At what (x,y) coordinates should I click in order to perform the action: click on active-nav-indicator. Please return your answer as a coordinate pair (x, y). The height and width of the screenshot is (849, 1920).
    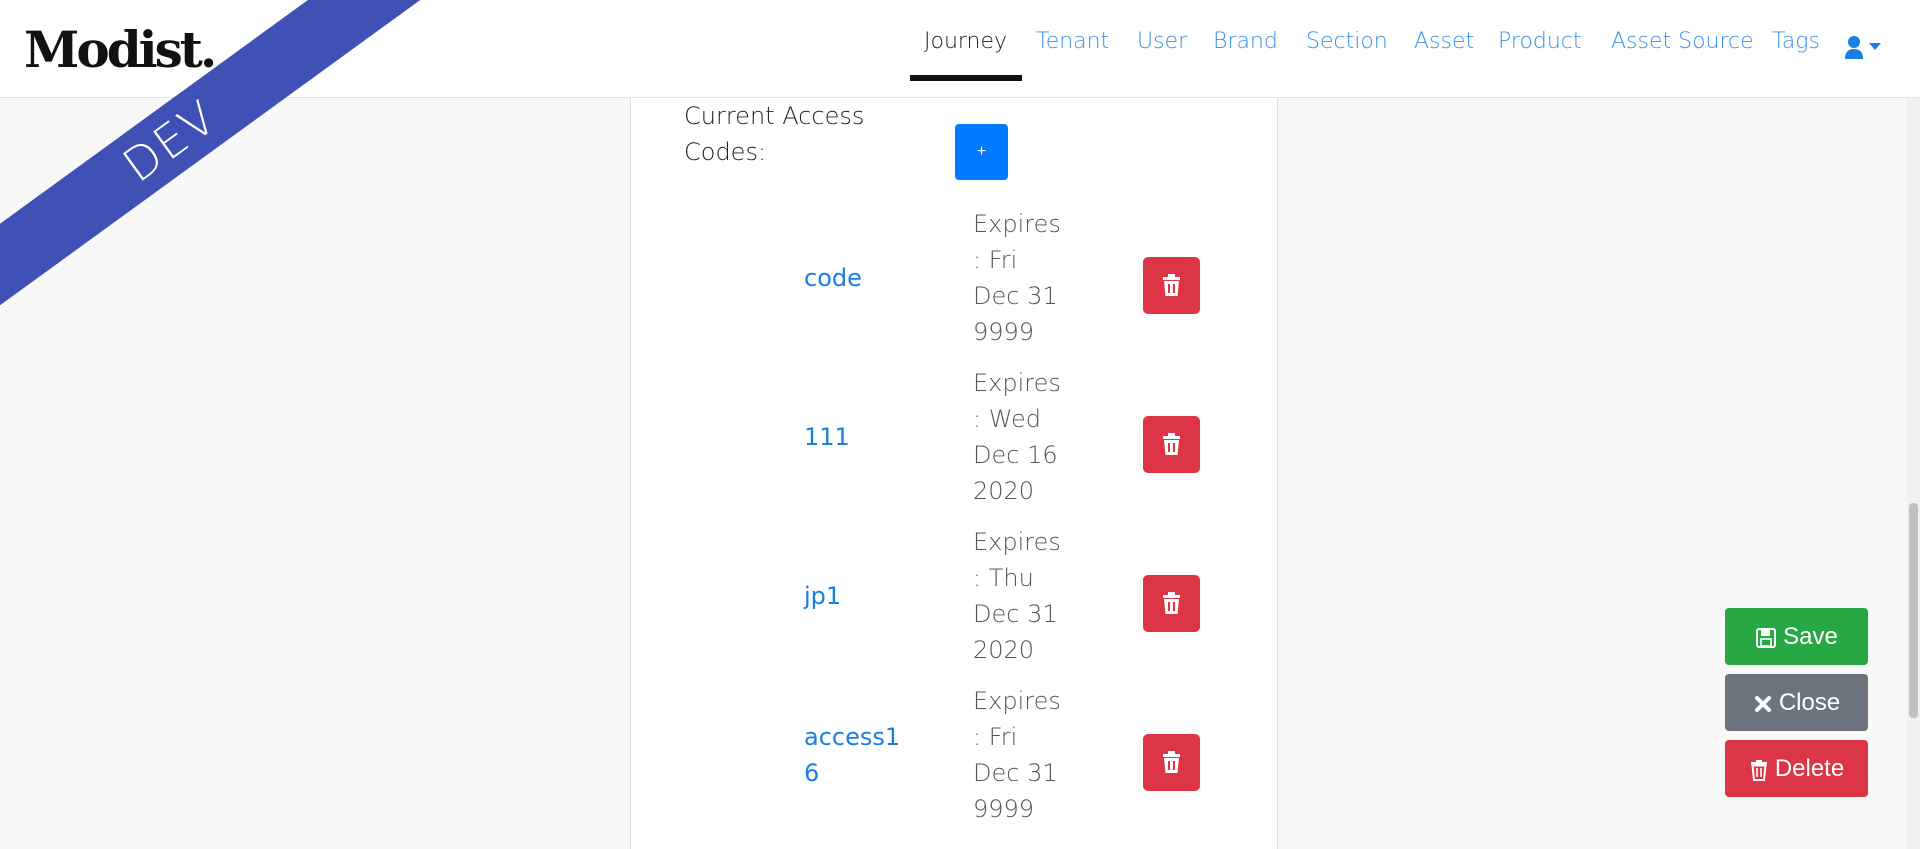
    Looking at the image, I should click on (966, 78).